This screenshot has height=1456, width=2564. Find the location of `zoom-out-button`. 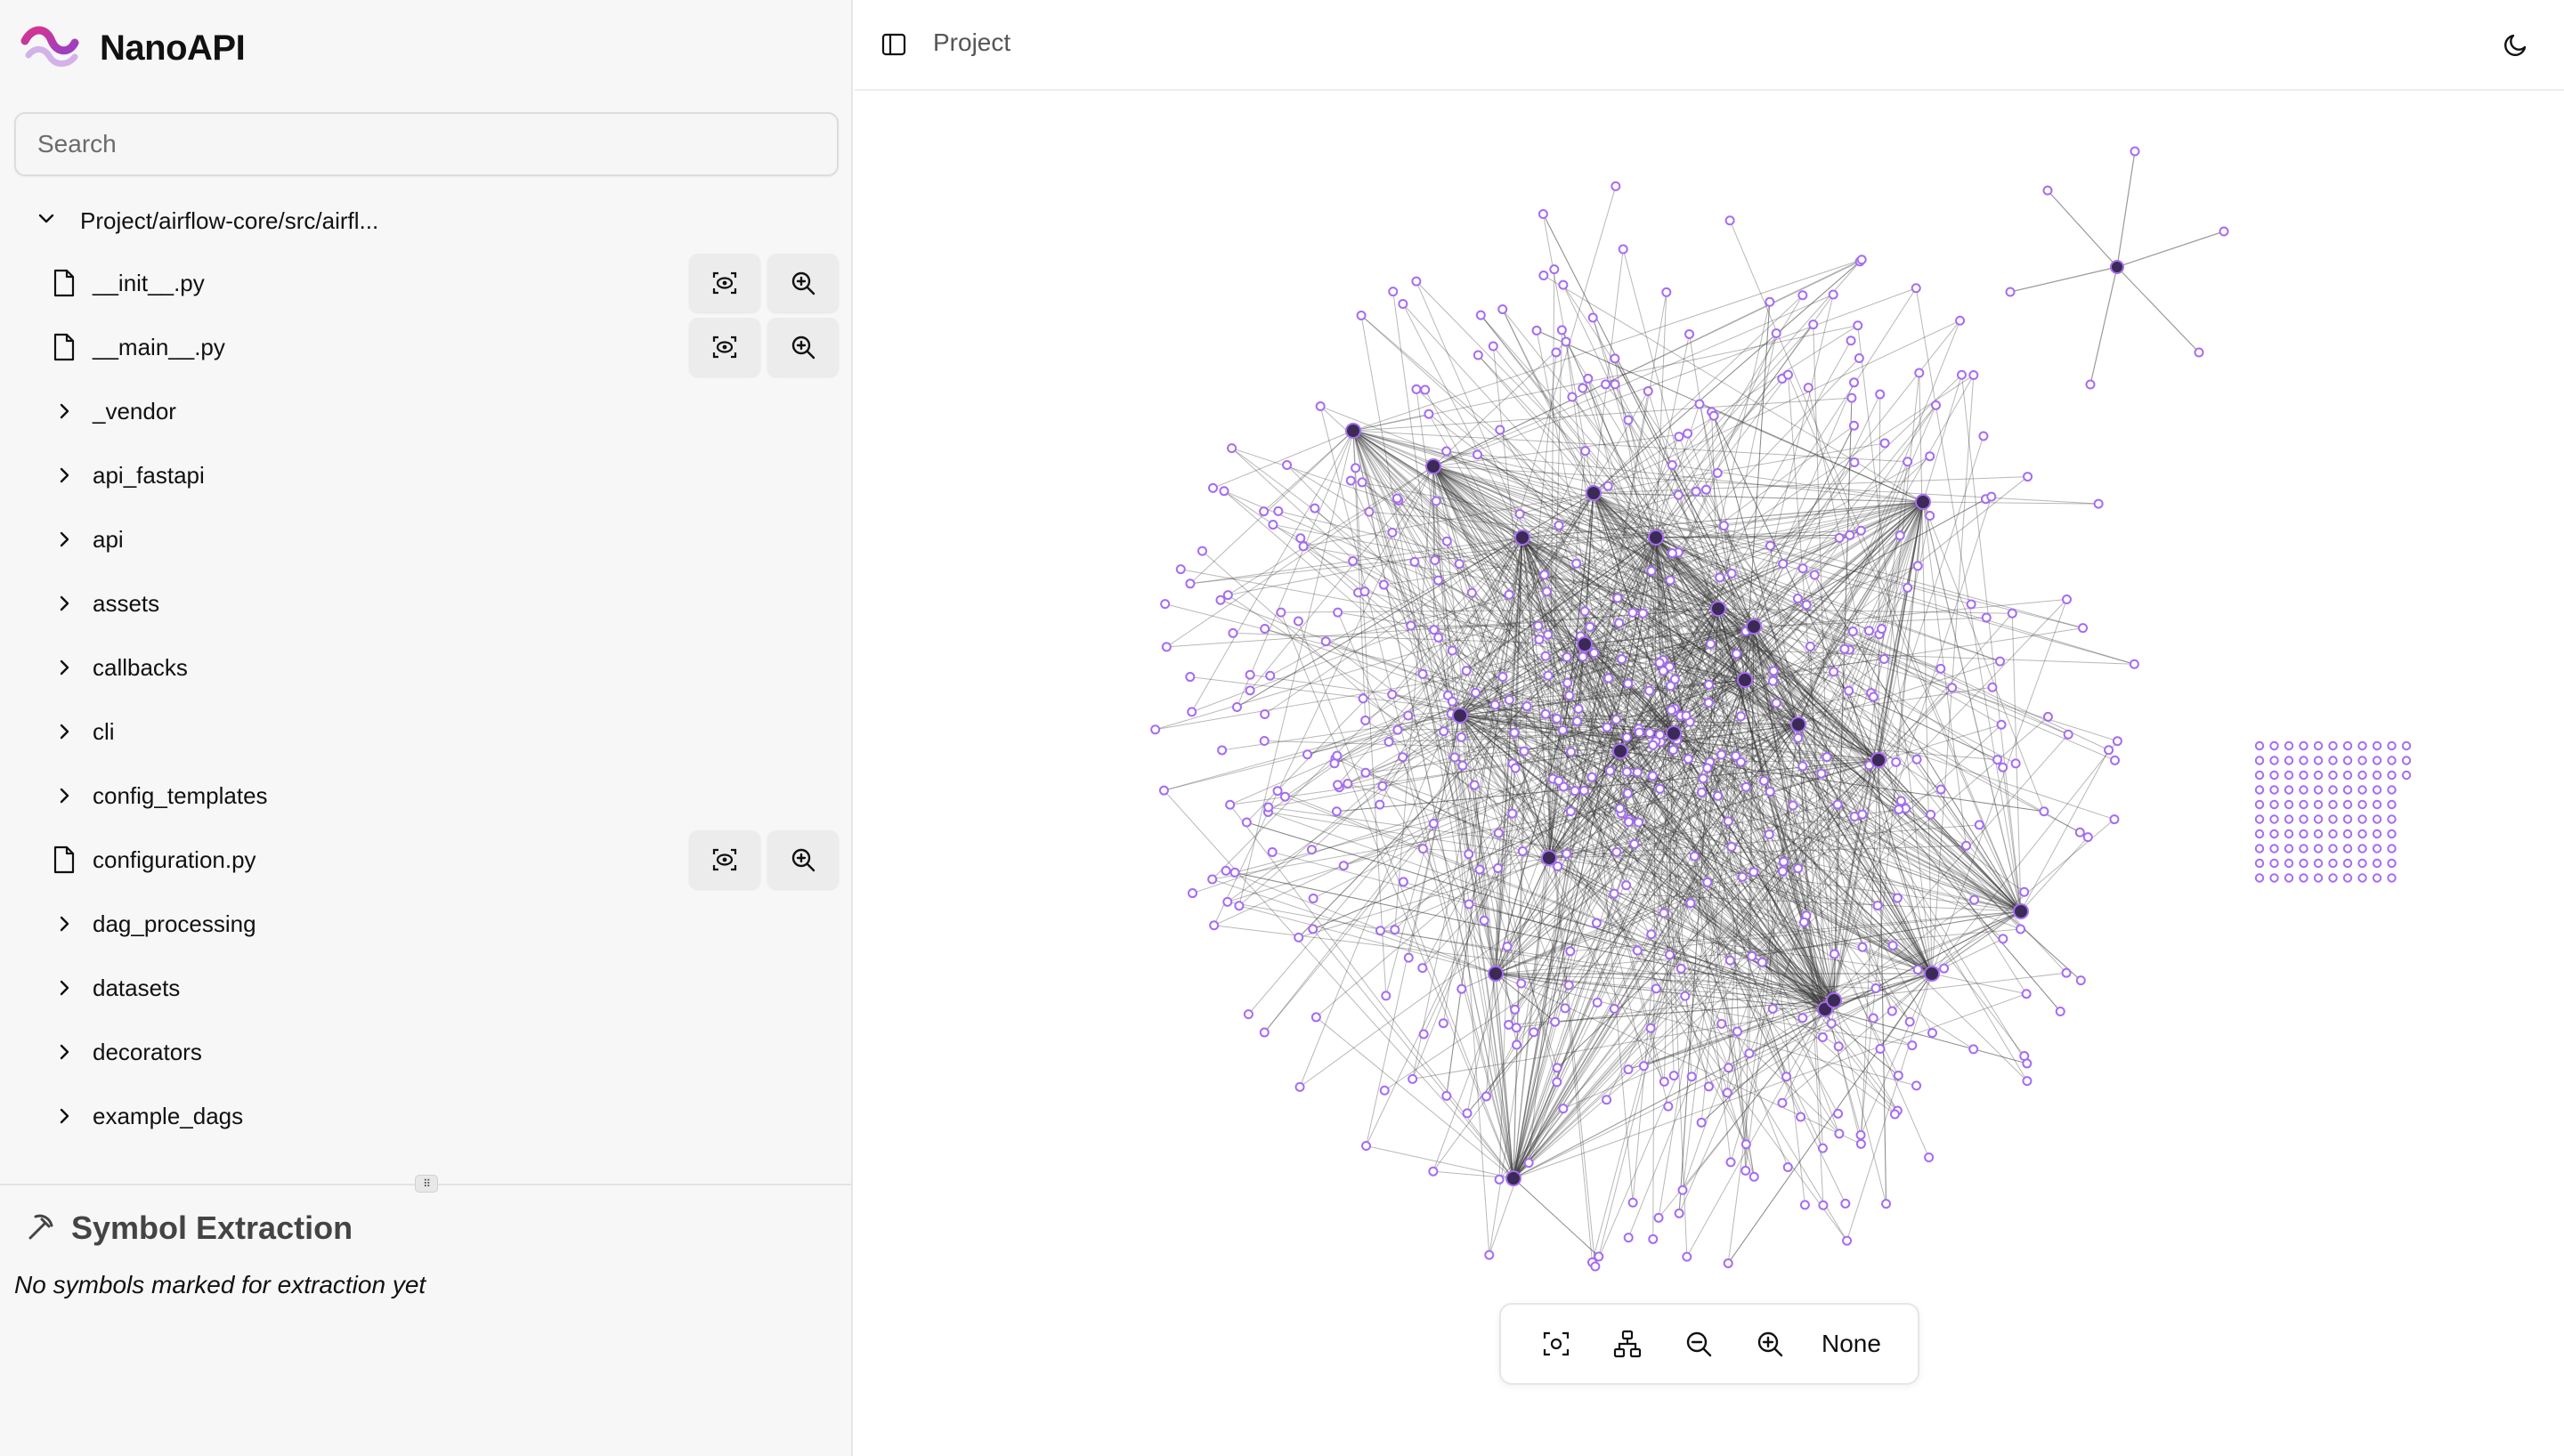

zoom-out-button is located at coordinates (1698, 1344).